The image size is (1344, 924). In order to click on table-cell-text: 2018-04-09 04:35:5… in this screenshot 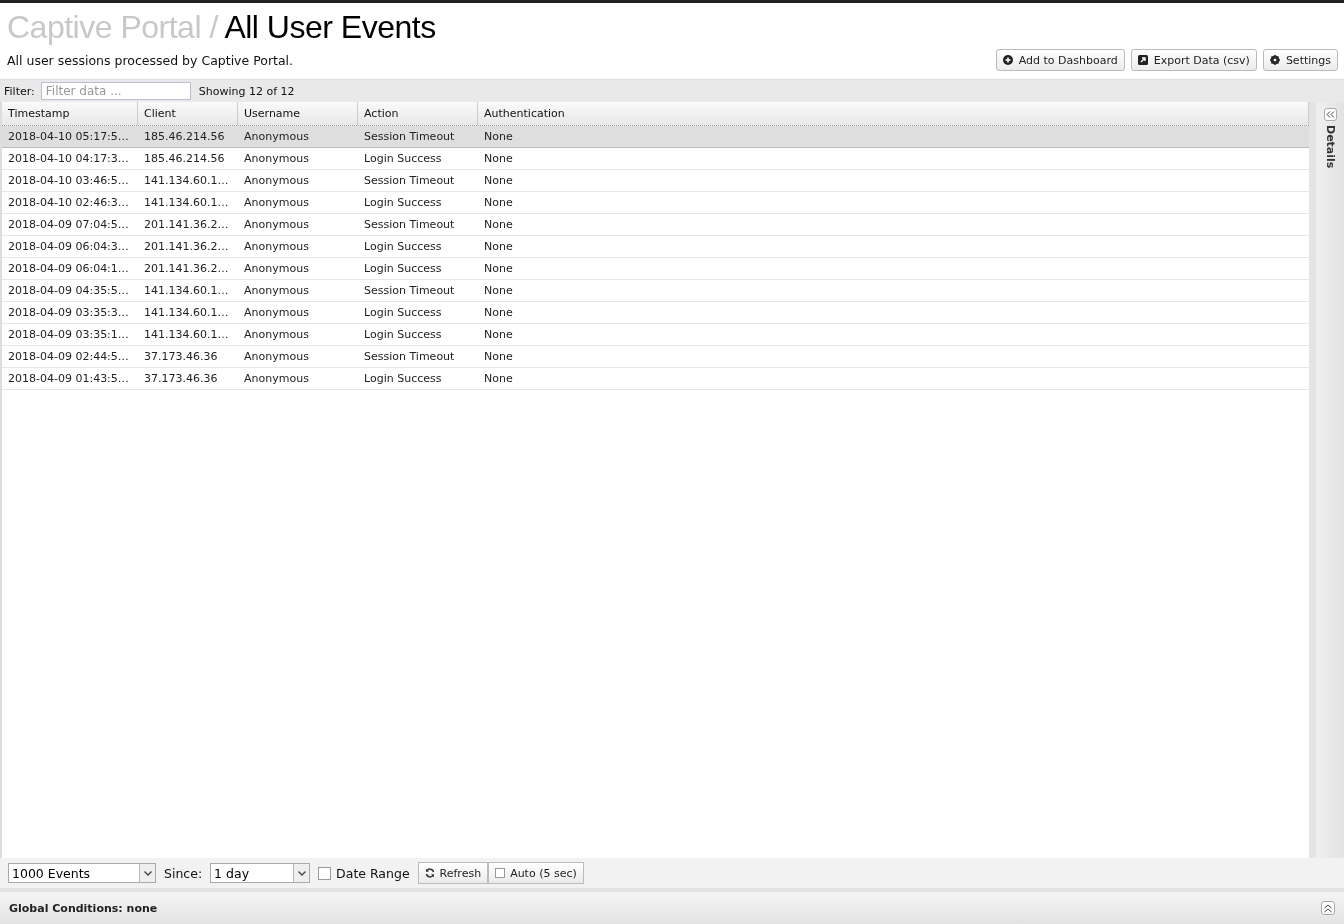, I will do `click(68, 291)`.